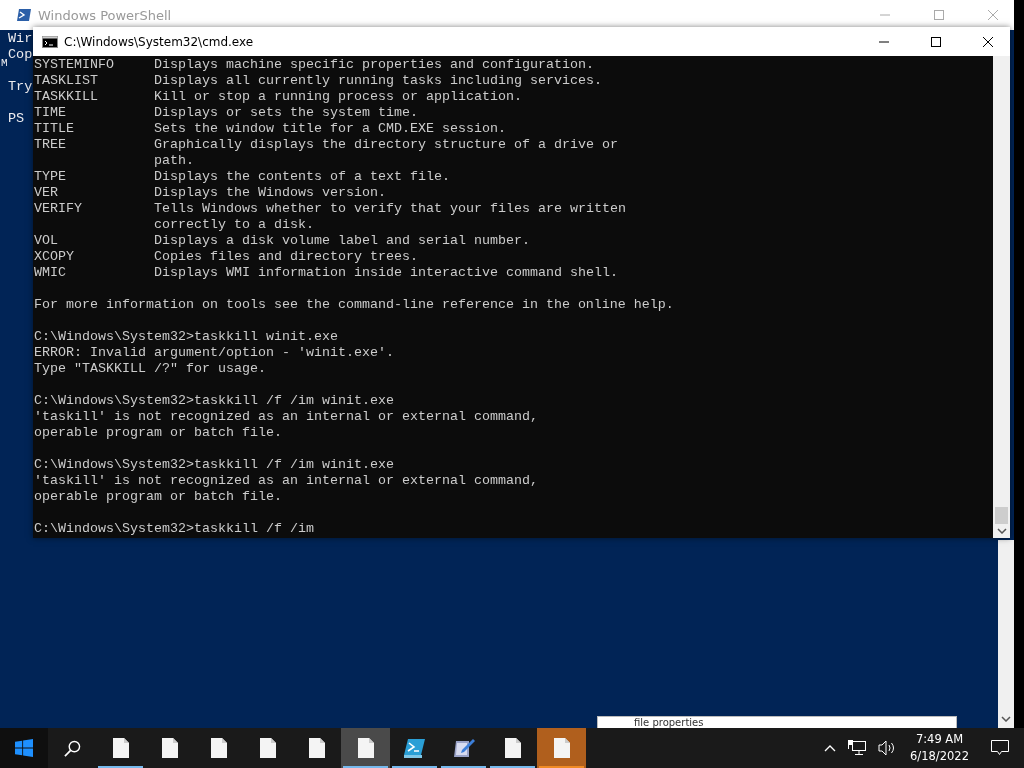 The width and height of the screenshot is (1024, 768). What do you see at coordinates (4, 63) in the screenshot?
I see `console-text: M` at bounding box center [4, 63].